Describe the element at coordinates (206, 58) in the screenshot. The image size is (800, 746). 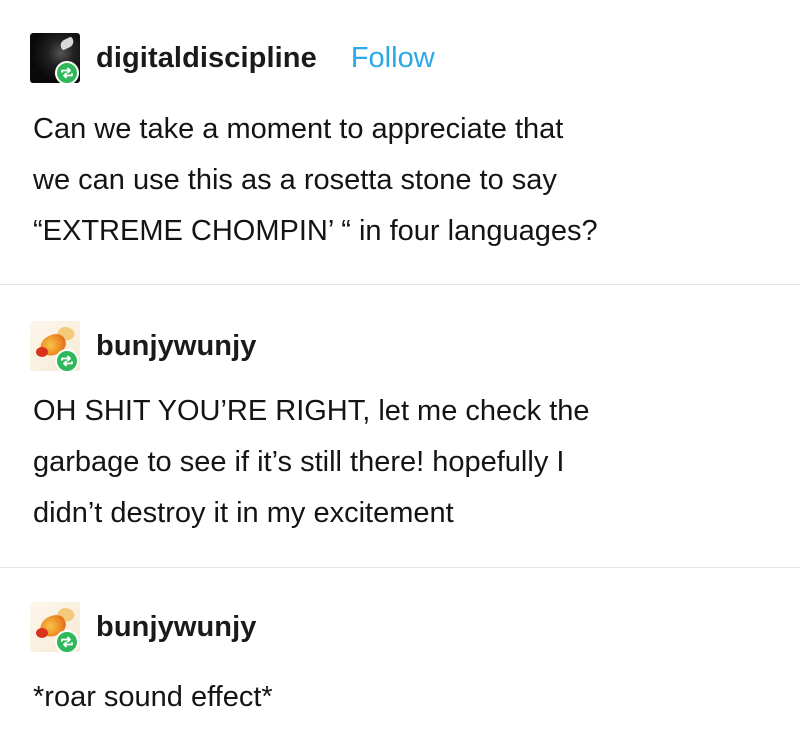
I see `username-link: digitaldiscipline` at that location.